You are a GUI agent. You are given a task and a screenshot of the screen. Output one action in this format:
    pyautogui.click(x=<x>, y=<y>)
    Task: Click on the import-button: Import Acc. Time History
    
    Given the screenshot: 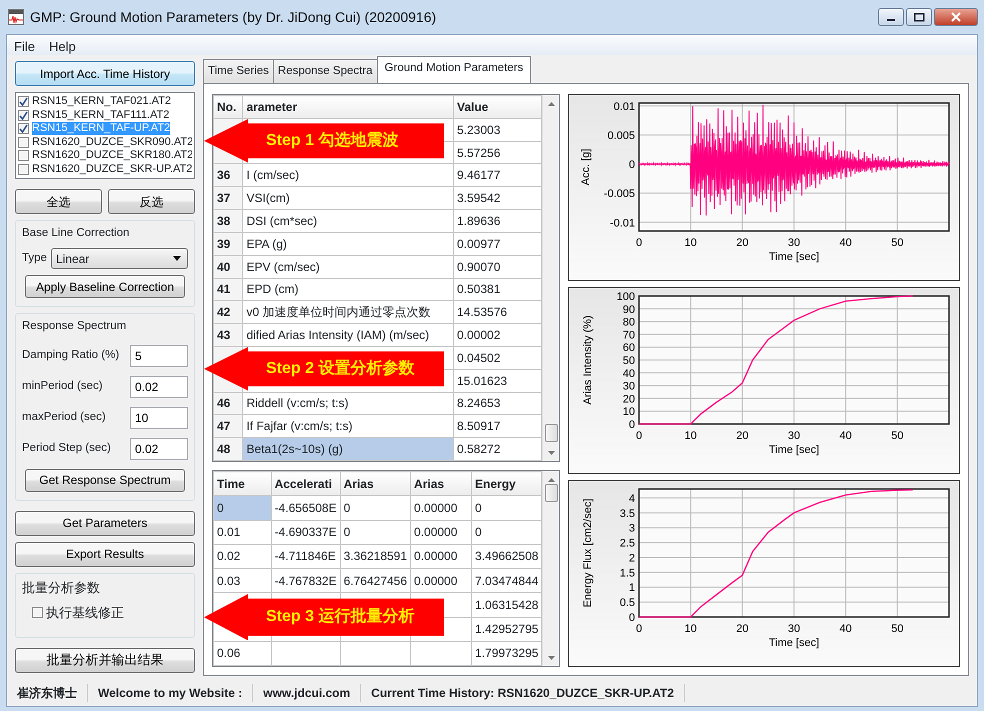 What is the action you would take?
    pyautogui.click(x=105, y=73)
    